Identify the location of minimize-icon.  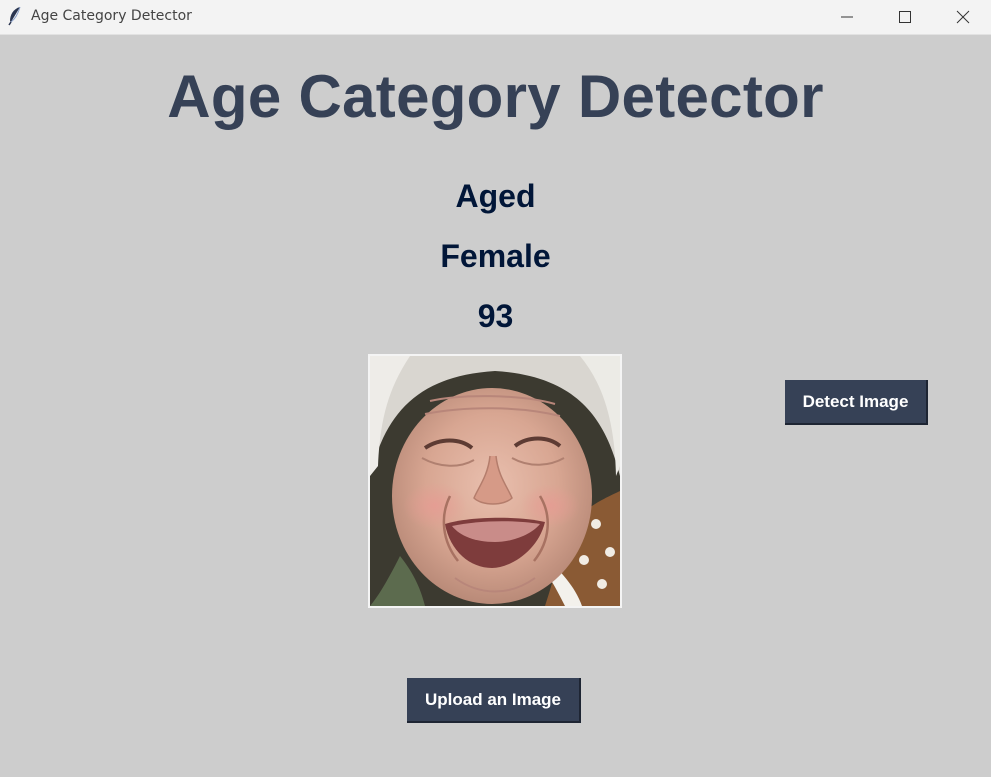
(847, 17).